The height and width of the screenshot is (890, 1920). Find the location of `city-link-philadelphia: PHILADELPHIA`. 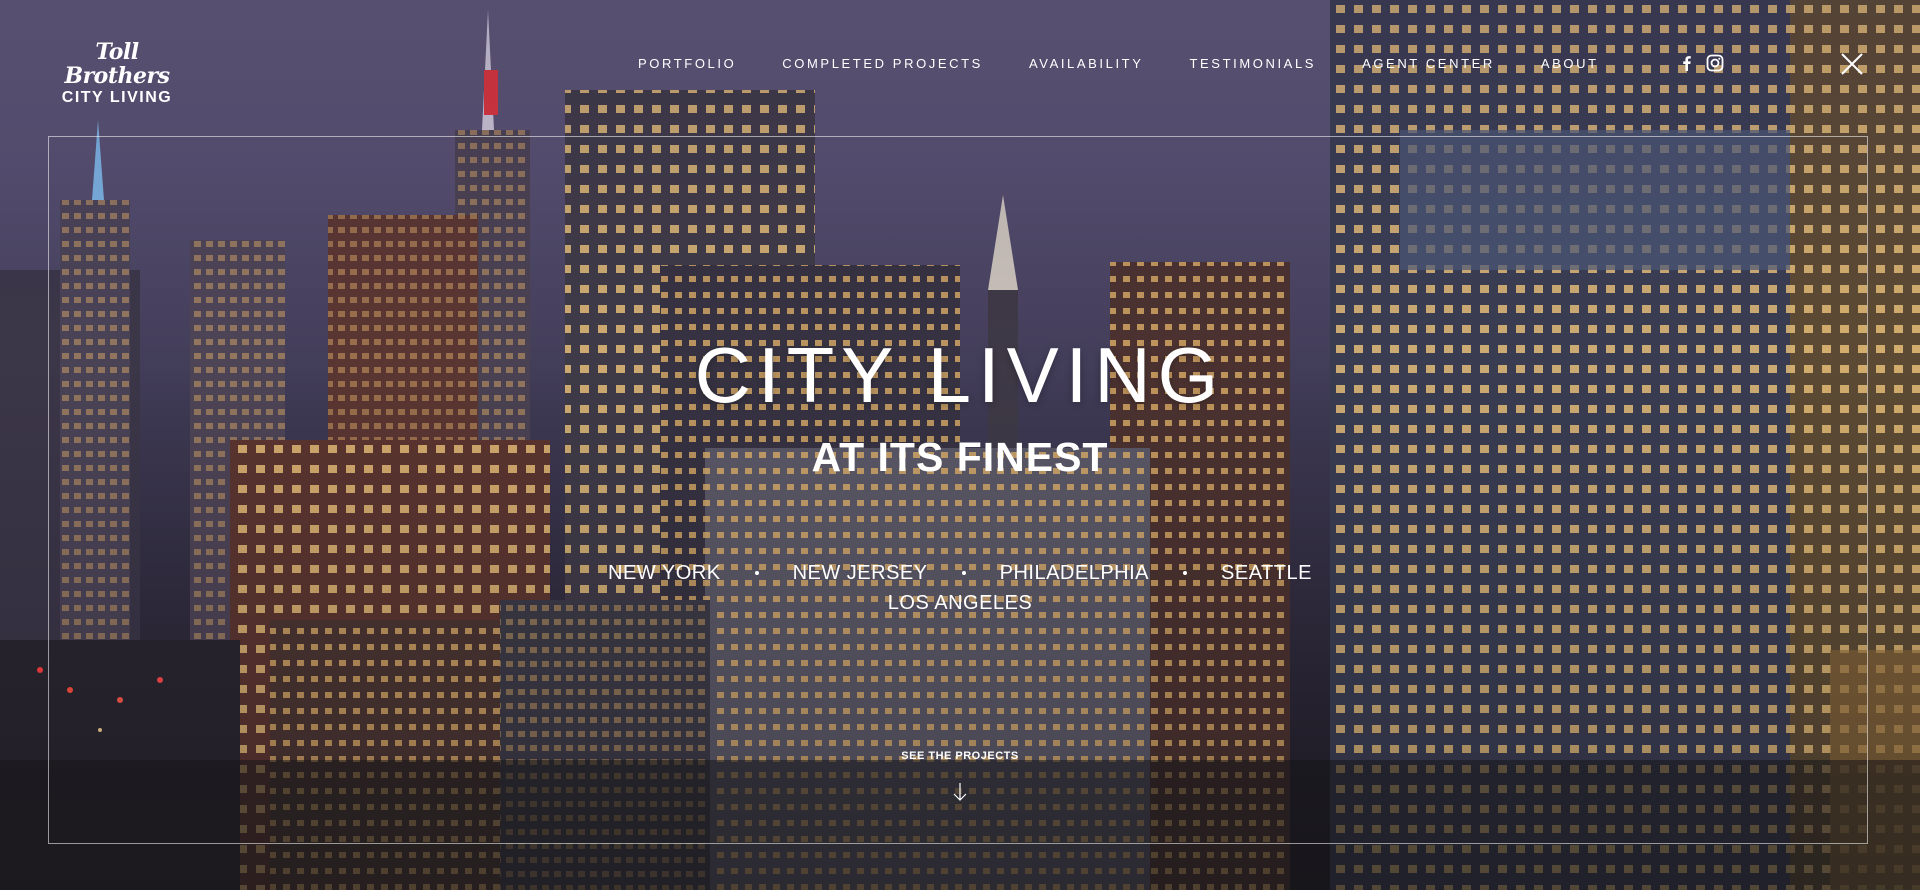

city-link-philadelphia: PHILADELPHIA is located at coordinates (1074, 573).